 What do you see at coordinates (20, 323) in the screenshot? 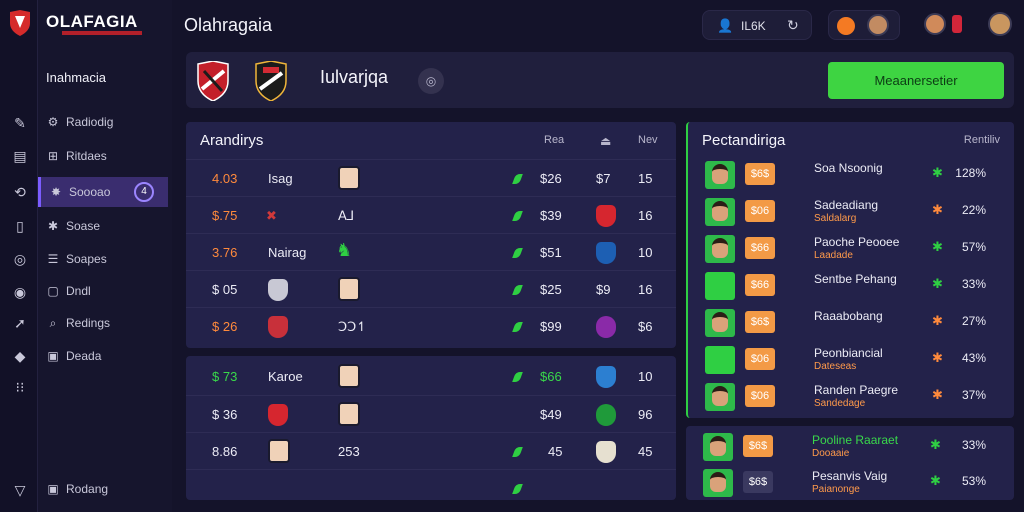
I see `arrow-icon: ➚` at bounding box center [20, 323].